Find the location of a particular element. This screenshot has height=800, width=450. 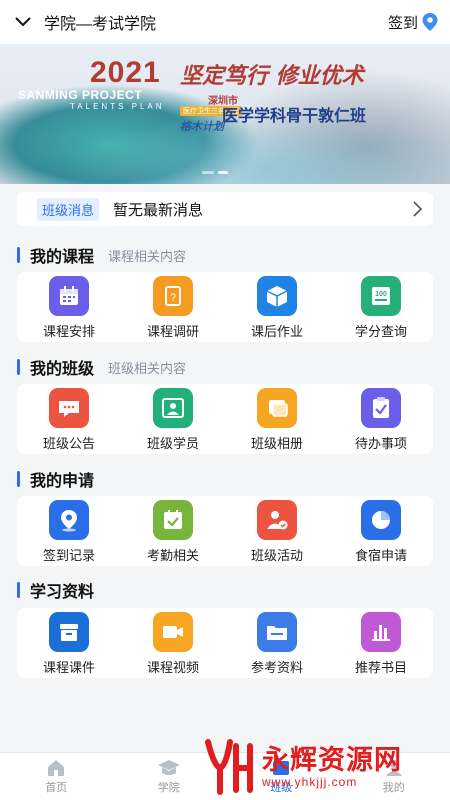

watermark-logo-icon is located at coordinates (229, 767).